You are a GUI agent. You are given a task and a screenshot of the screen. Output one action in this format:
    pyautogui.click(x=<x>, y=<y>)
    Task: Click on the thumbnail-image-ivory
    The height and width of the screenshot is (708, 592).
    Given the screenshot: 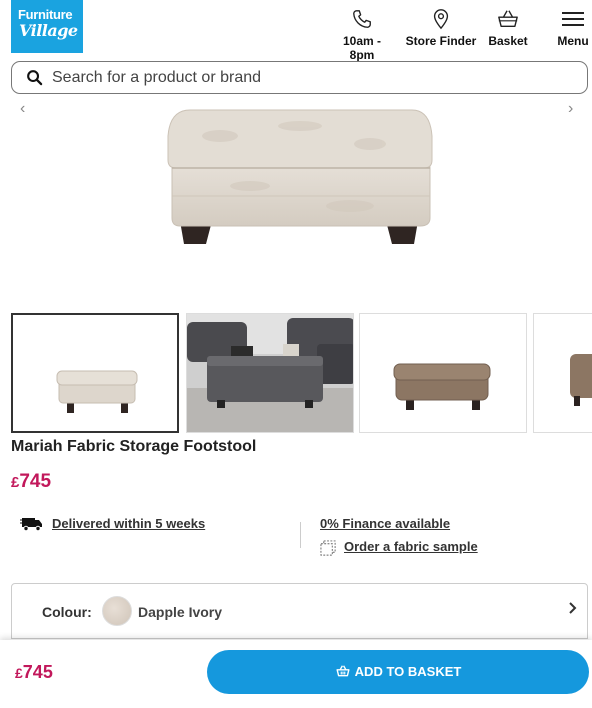 What is the action you would take?
    pyautogui.click(x=97, y=391)
    